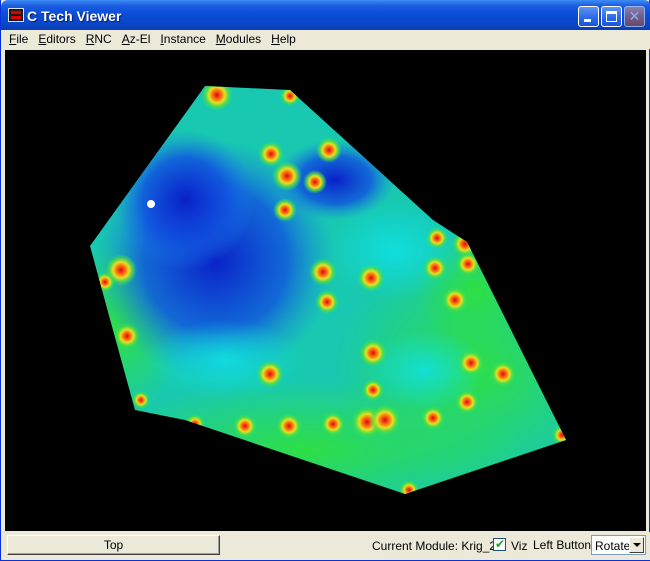 Image resolution: width=650 pixels, height=561 pixels. I want to click on menu-modules: Modules, so click(238, 39).